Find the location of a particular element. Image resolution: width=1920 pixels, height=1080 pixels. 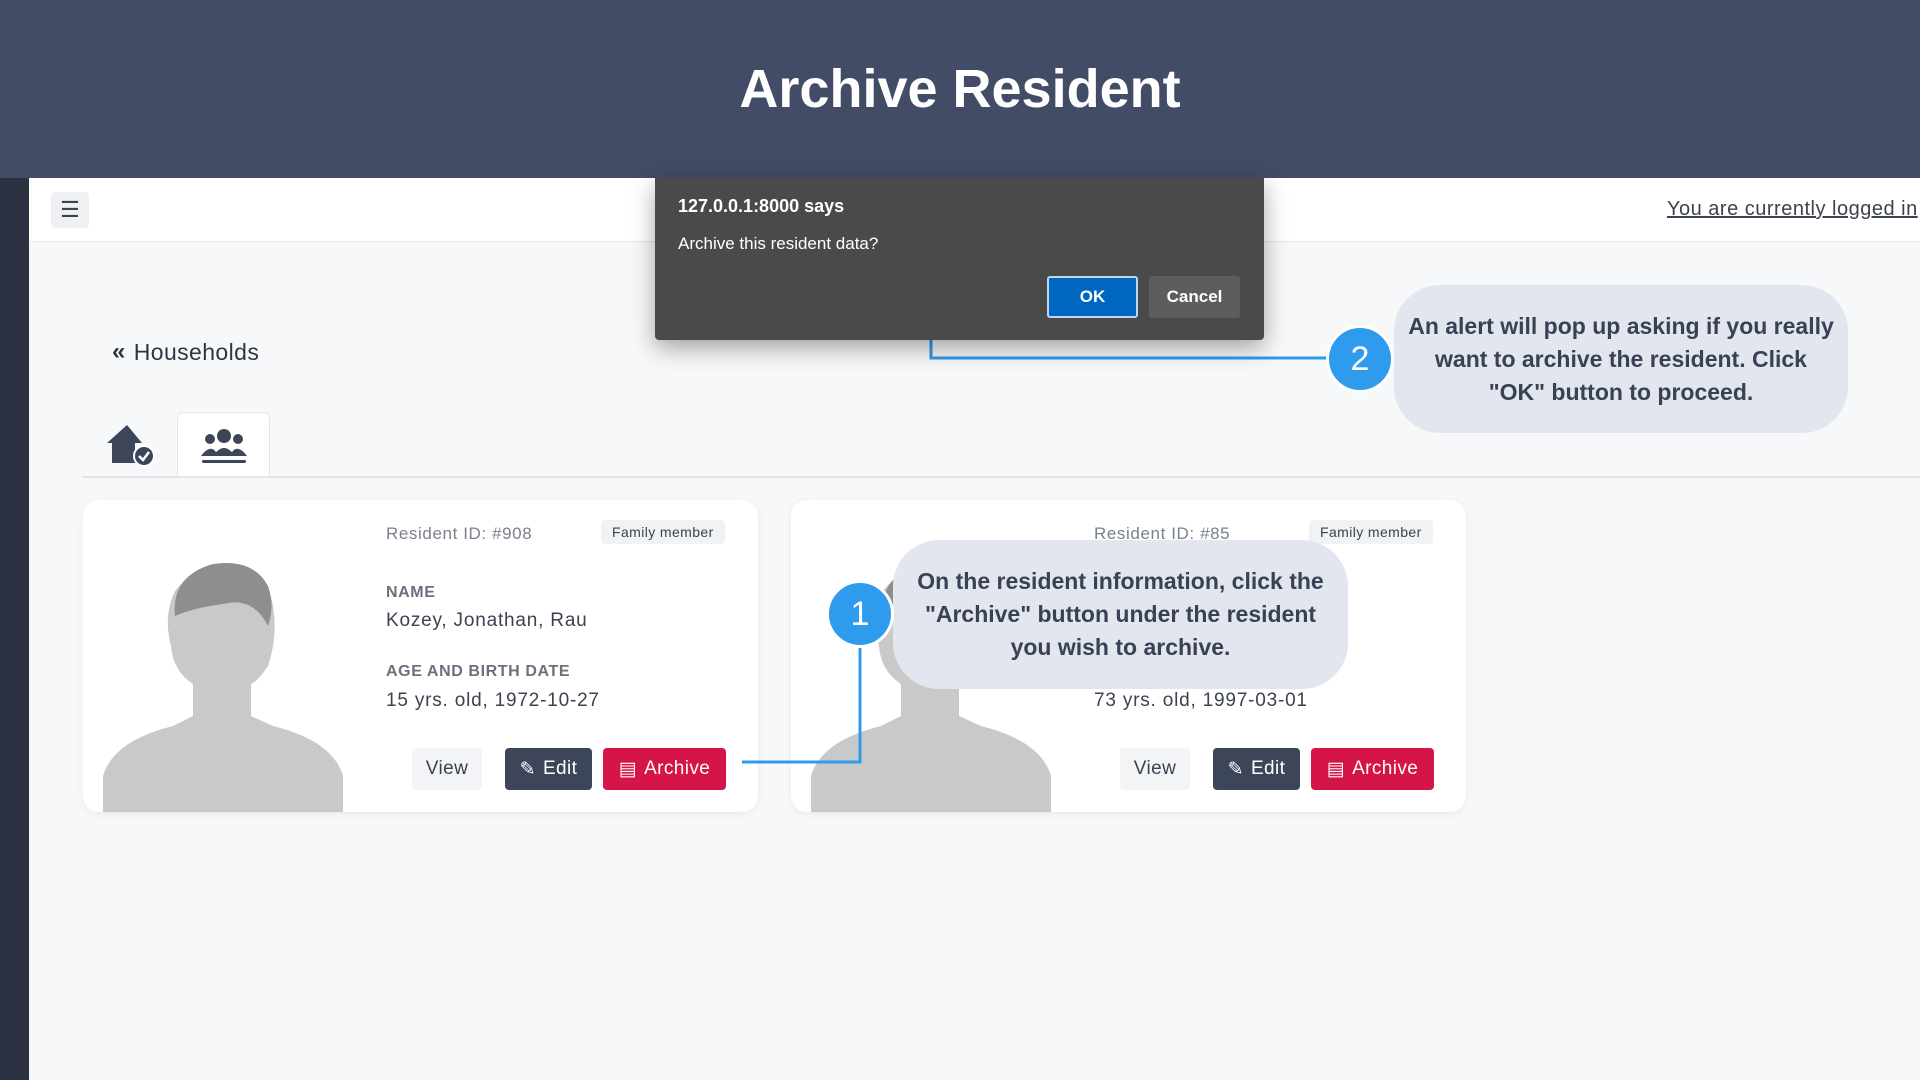

hamburger-menu-icon: ☰ is located at coordinates (70, 210).